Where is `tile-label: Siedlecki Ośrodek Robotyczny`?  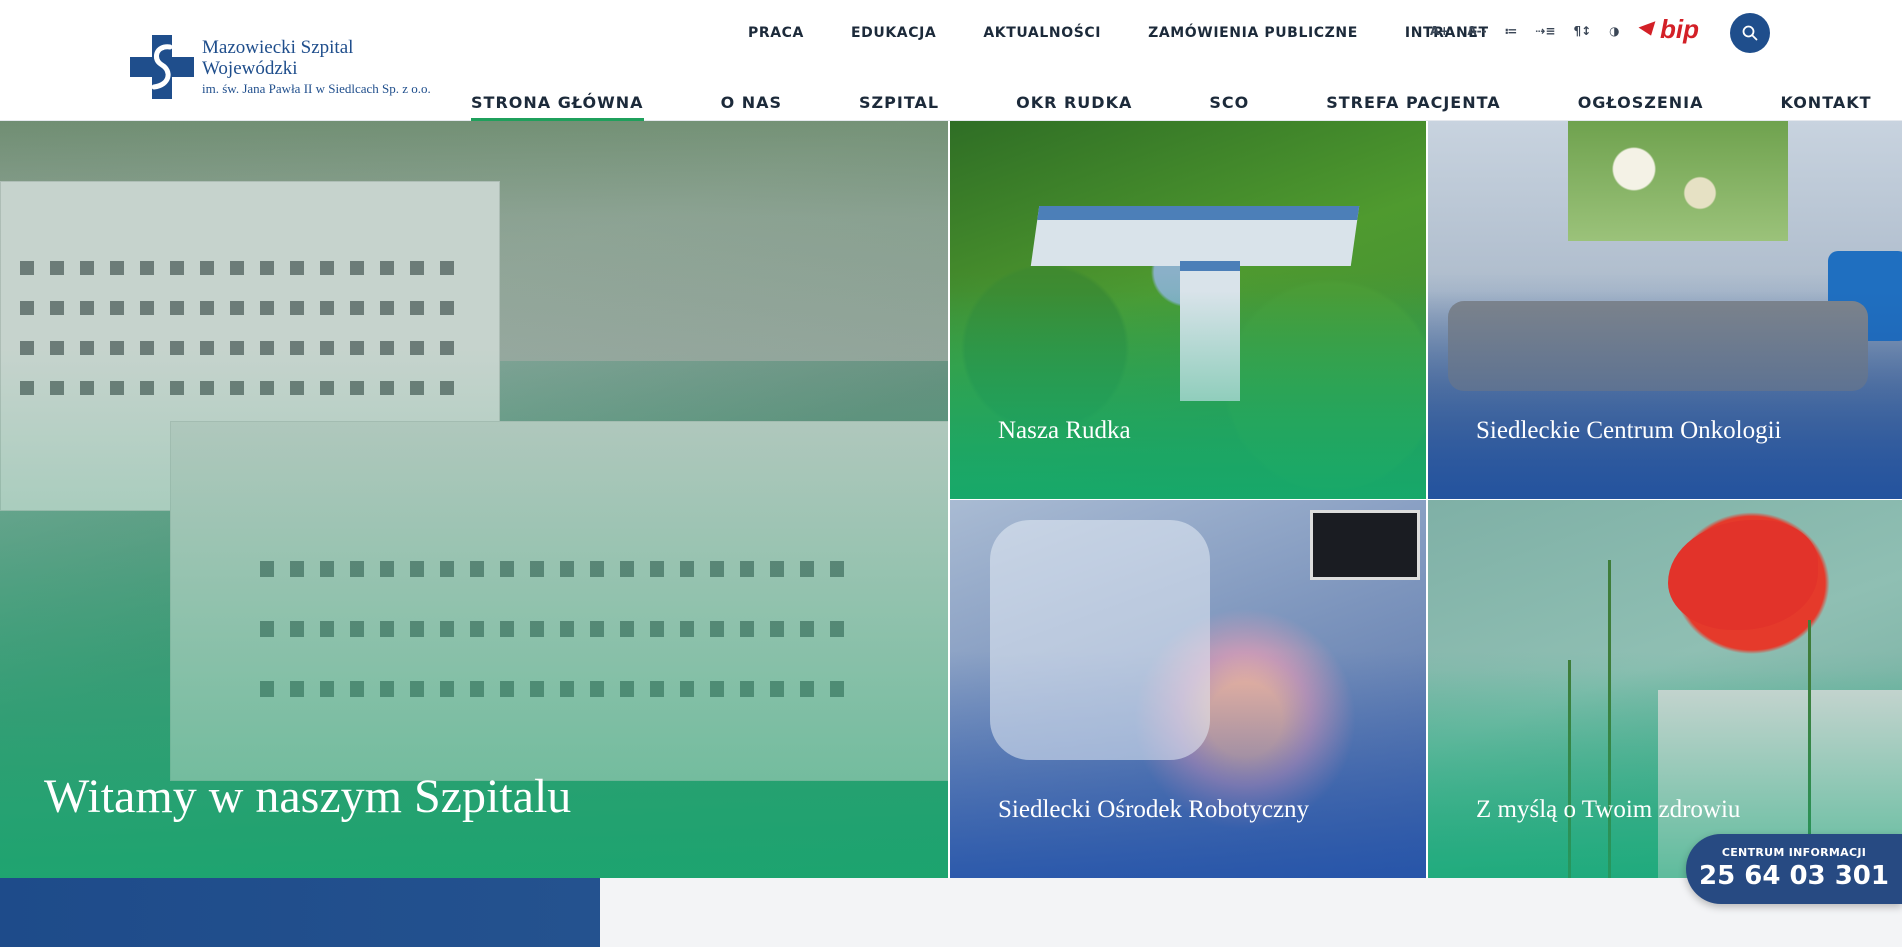 tile-label: Siedlecki Ośrodek Robotyczny is located at coordinates (1154, 809).